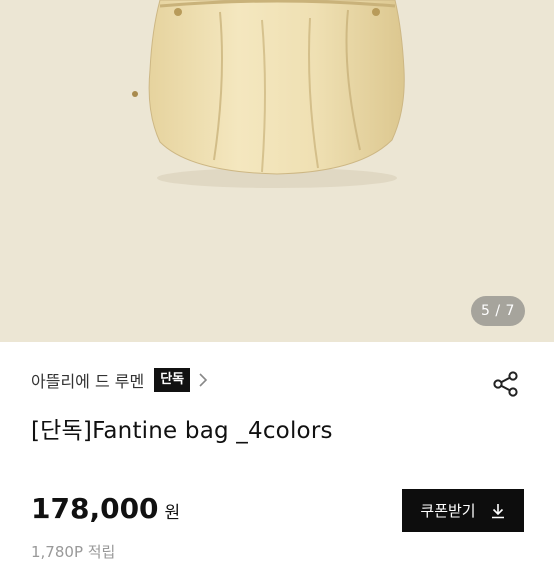 This screenshot has height=562, width=554. I want to click on price-row: 178,000 원, so click(105, 508).